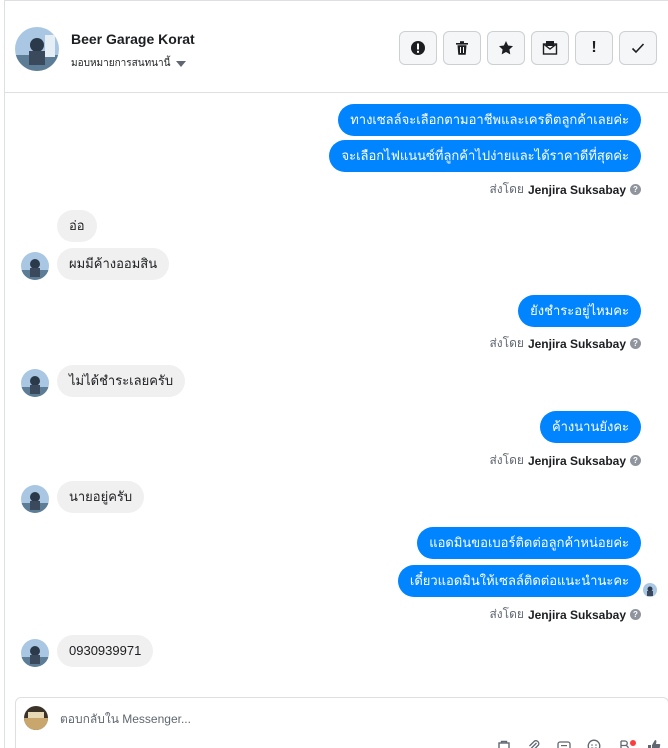  What do you see at coordinates (133, 39) in the screenshot?
I see `contact-name: Beer Garage Korat` at bounding box center [133, 39].